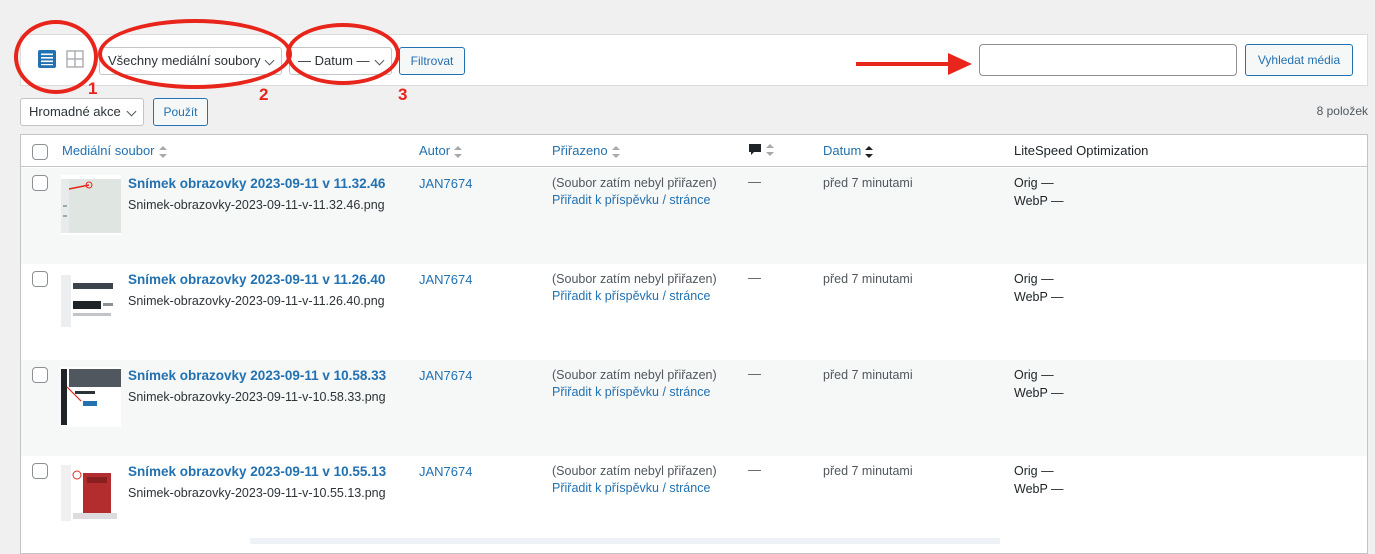 Image resolution: width=1375 pixels, height=554 pixels. Describe the element at coordinates (842, 150) in the screenshot. I see `column-header-date-label: Datum` at that location.